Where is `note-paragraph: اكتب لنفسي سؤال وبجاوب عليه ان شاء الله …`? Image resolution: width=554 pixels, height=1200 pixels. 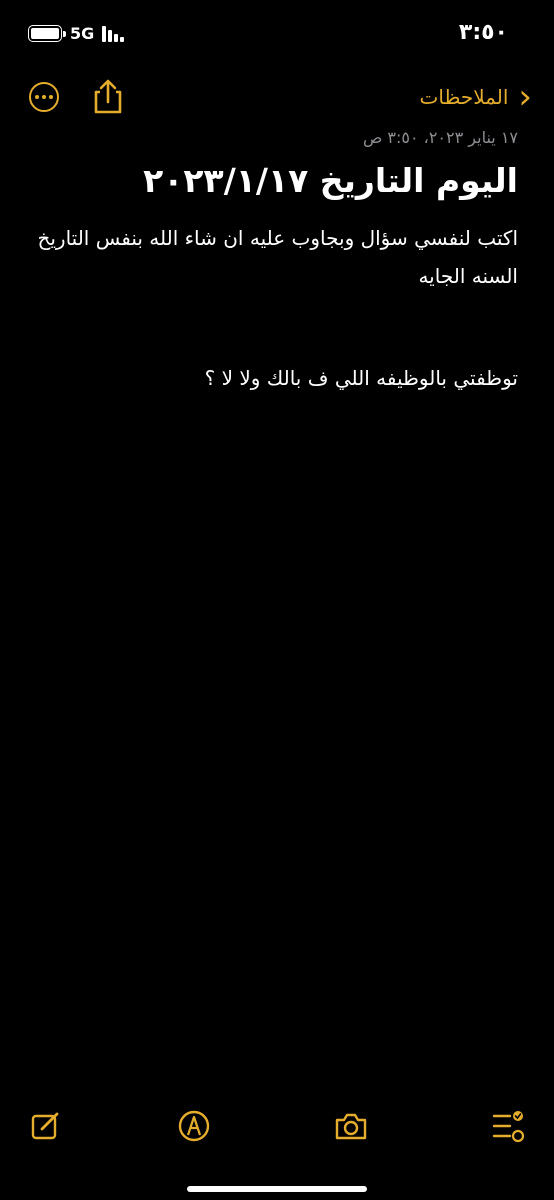 note-paragraph: اكتب لنفسي سؤال وبجاوب عليه ان شاء الله … is located at coordinates (273, 257).